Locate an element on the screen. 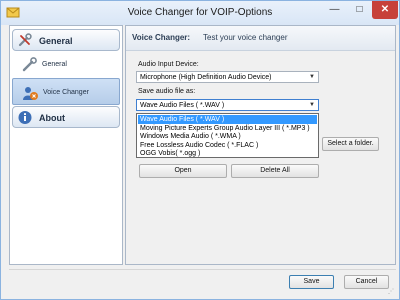  sidebar-category-label: General is located at coordinates (56, 41).